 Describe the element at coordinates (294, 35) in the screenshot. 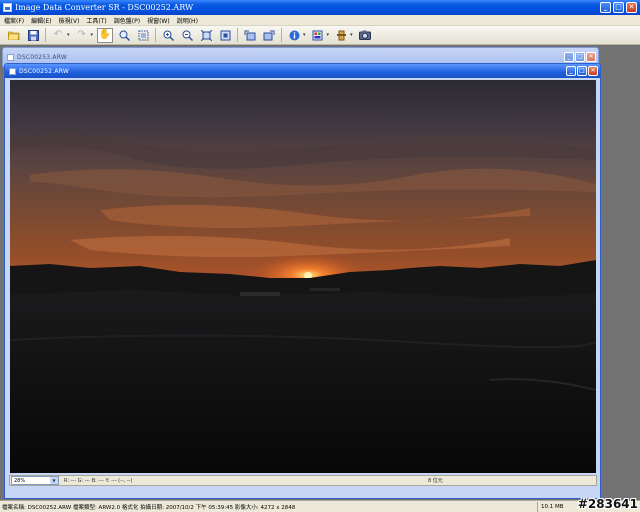

I see `info-icon` at that location.